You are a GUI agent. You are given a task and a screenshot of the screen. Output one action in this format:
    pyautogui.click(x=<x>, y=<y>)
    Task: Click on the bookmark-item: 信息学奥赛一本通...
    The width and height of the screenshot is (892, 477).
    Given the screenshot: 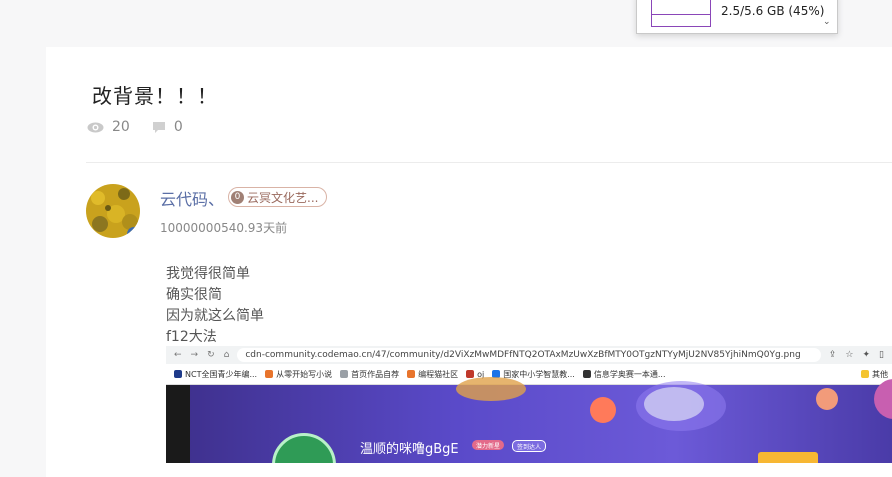 What is the action you would take?
    pyautogui.click(x=624, y=374)
    